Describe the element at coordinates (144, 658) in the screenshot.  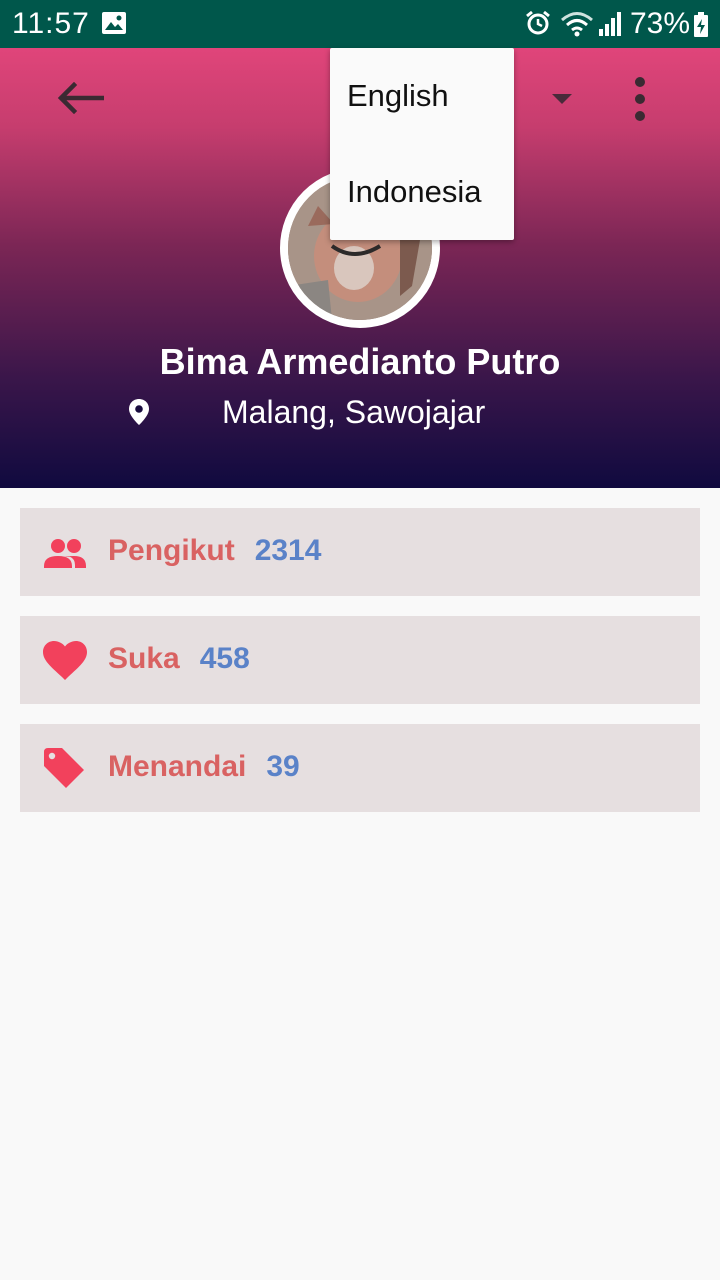
I see `stat-label: Suka` at that location.